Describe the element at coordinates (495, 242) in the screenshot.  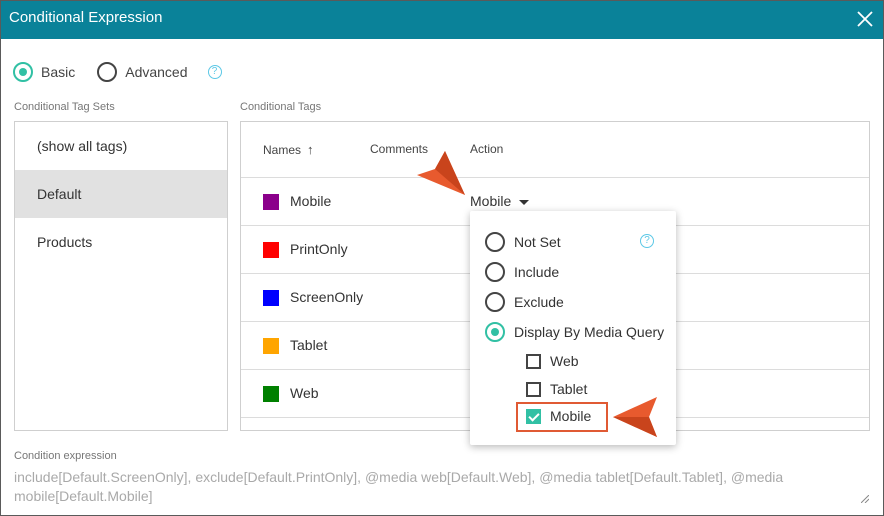
I see `not-set-radio` at that location.